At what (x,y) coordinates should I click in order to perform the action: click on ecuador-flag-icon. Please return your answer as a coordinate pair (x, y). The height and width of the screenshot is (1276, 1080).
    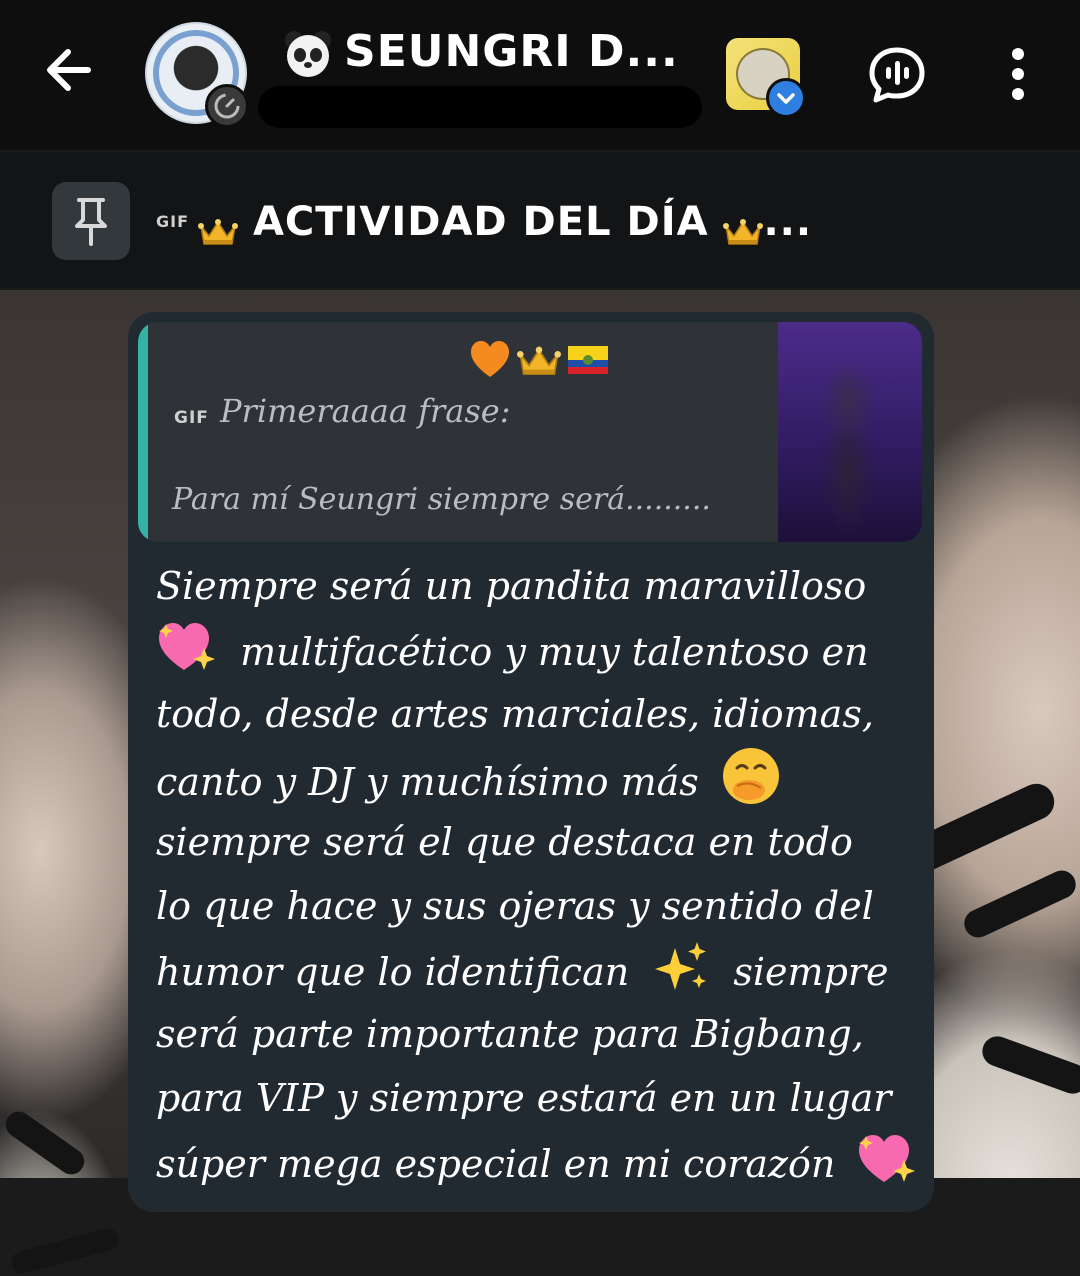
    Looking at the image, I should click on (588, 360).